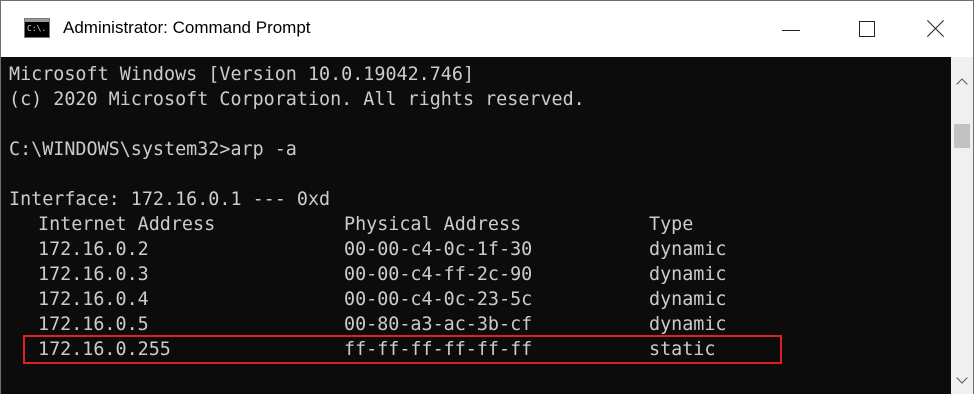 The width and height of the screenshot is (974, 394). What do you see at coordinates (671, 224) in the screenshot?
I see `header-type: Type` at bounding box center [671, 224].